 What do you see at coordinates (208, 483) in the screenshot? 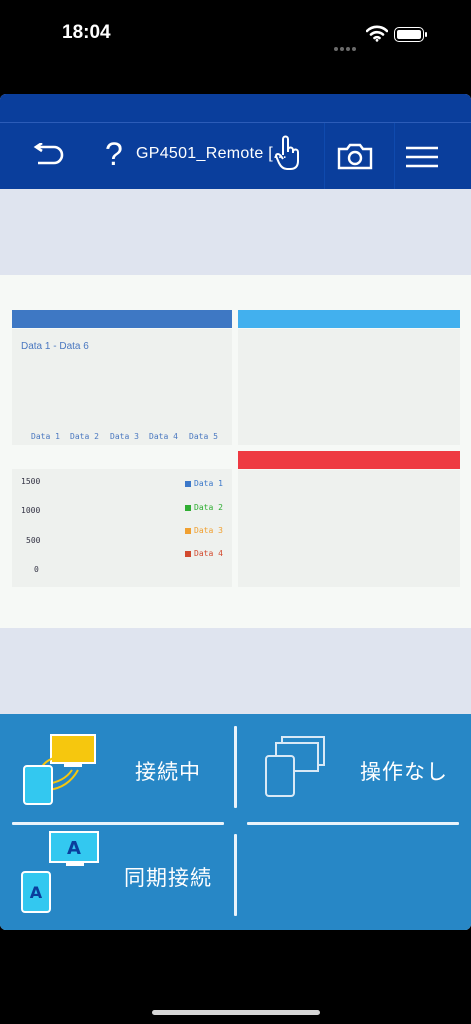
I see `legend-label: Data 1` at bounding box center [208, 483].